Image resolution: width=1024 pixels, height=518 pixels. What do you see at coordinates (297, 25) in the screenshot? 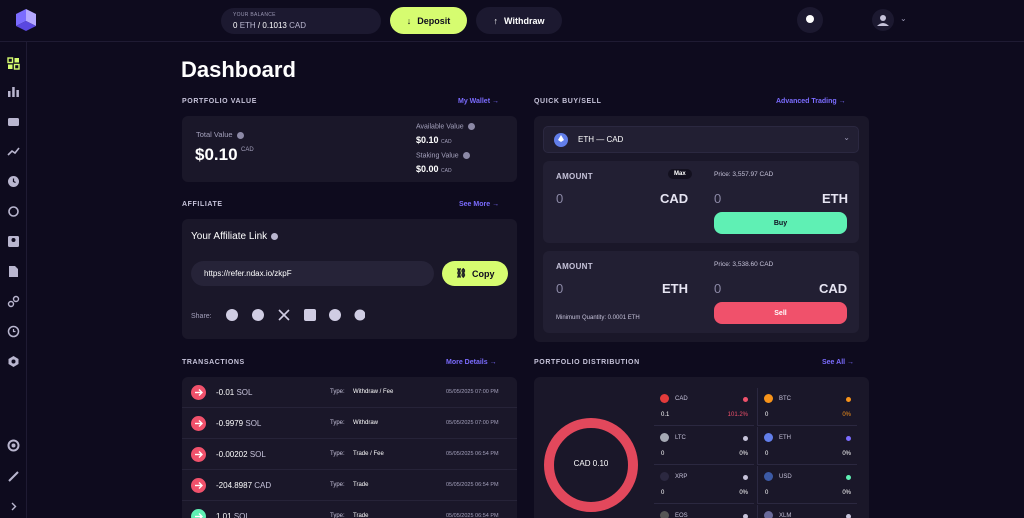
I see `balance-cad-unit: CAD` at bounding box center [297, 25].